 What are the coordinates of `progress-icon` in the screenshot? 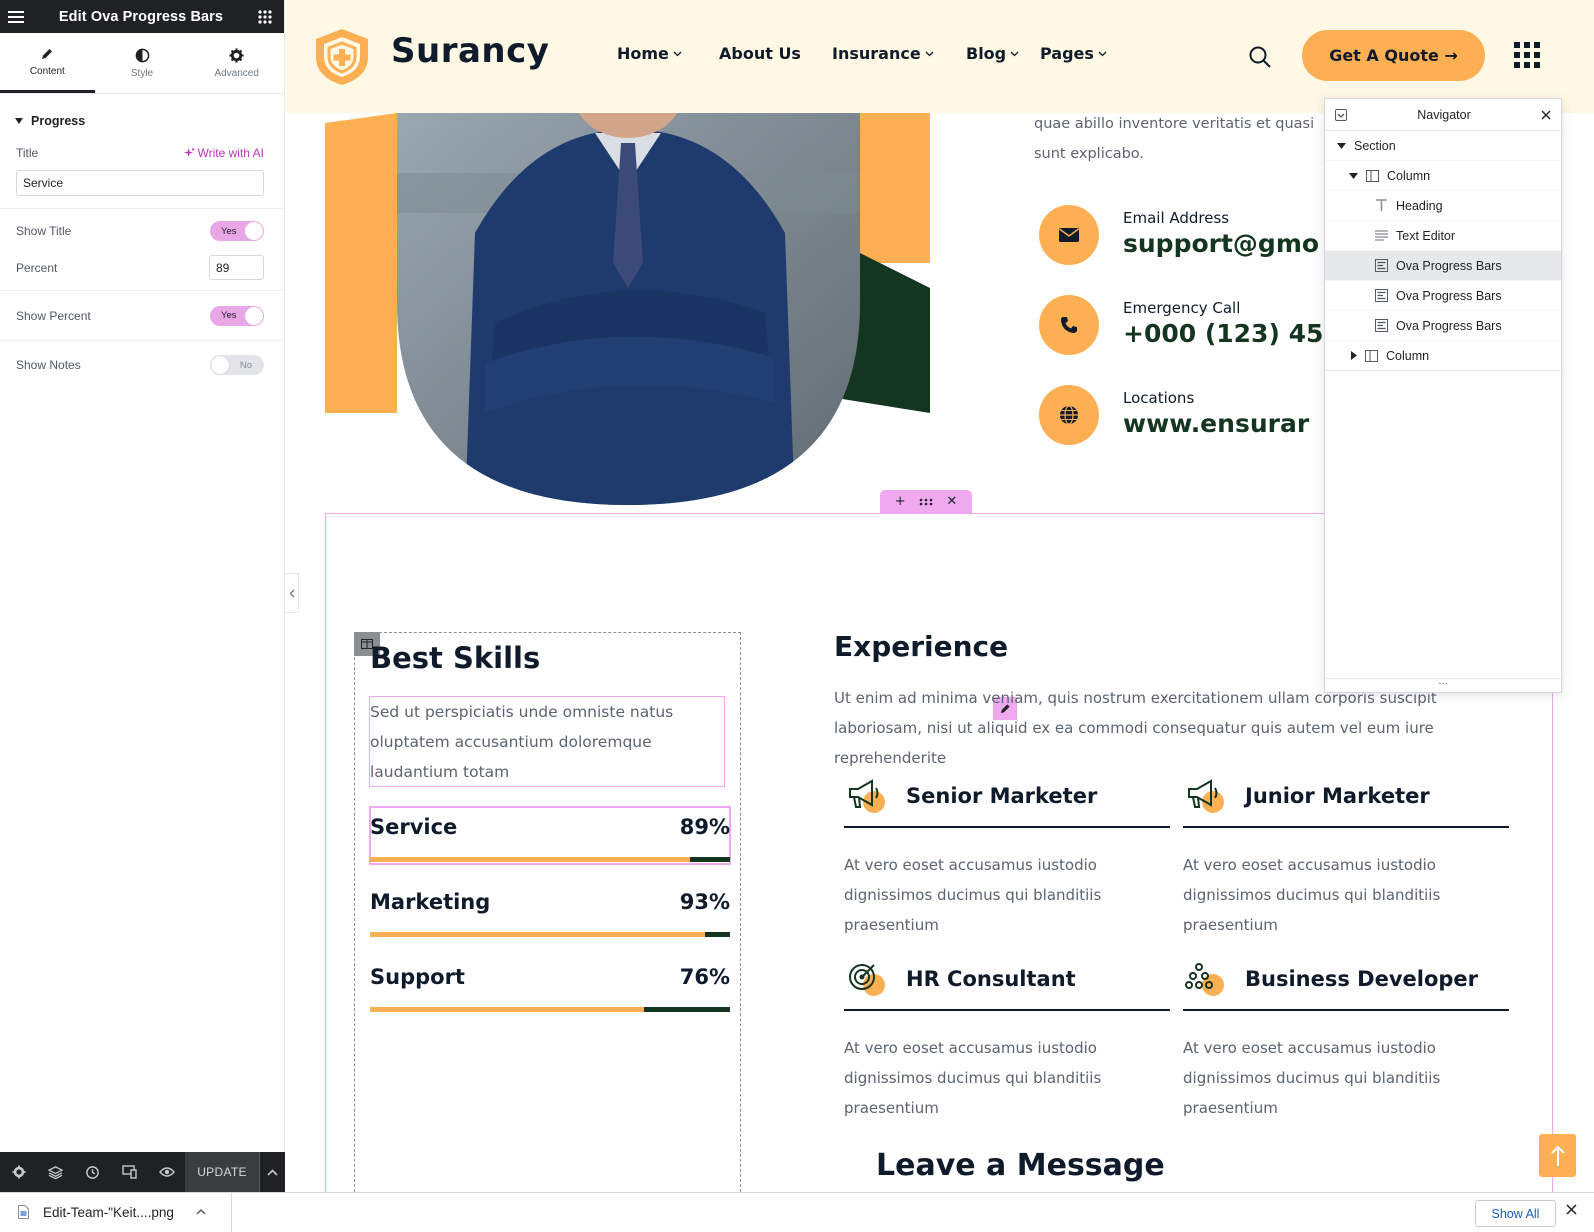 It's located at (1381, 265).